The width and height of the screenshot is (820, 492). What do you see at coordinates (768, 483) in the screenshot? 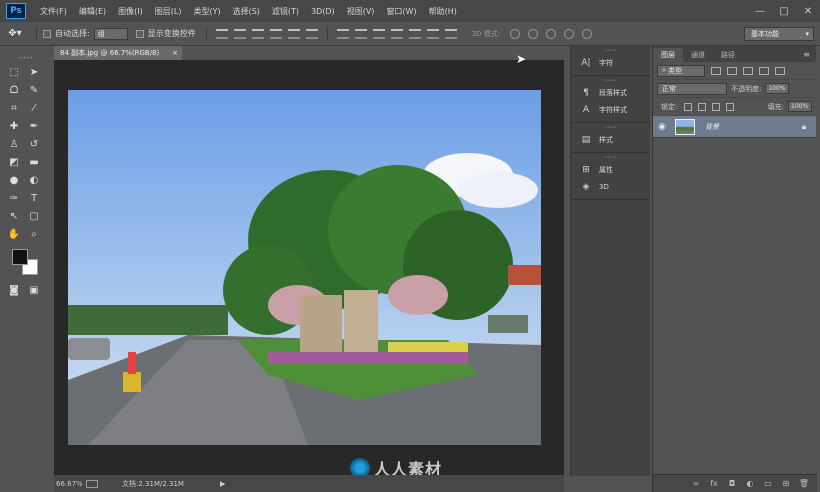
I see `new-group-icon: ▭` at bounding box center [768, 483].